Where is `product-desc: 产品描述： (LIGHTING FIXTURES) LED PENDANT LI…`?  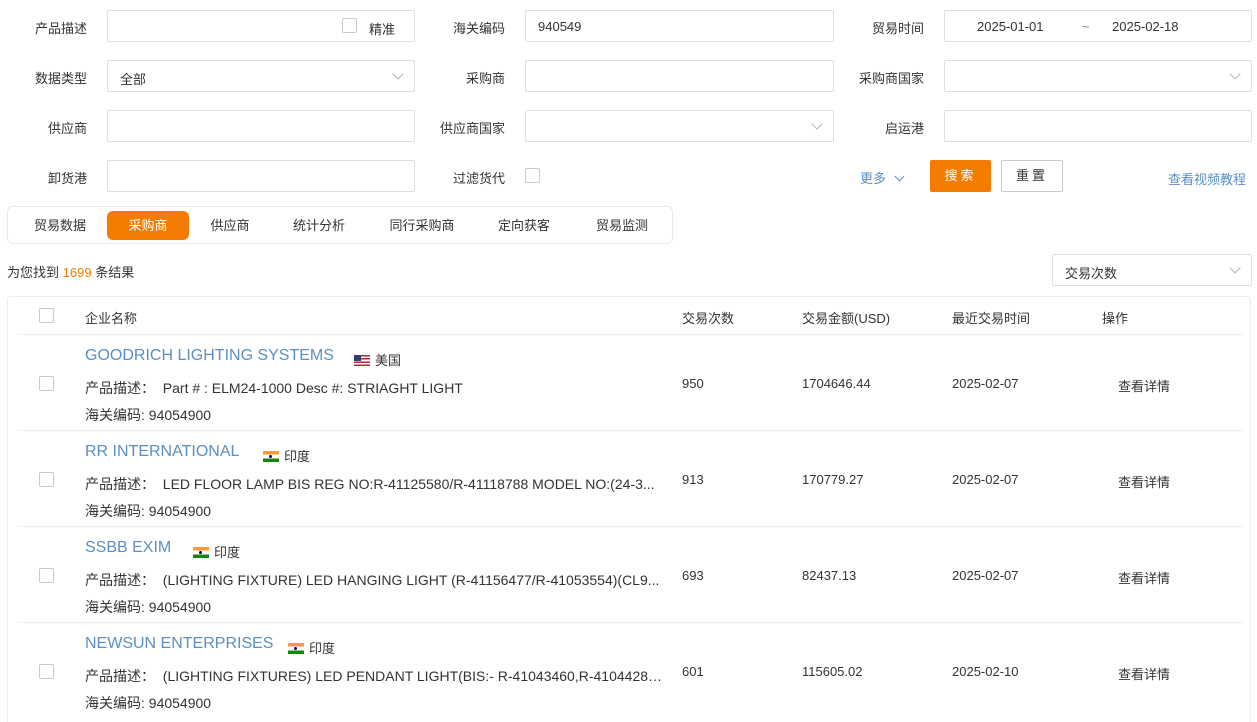 product-desc: 产品描述： (LIGHTING FIXTURES) LED PENDANT LI… is located at coordinates (376, 676).